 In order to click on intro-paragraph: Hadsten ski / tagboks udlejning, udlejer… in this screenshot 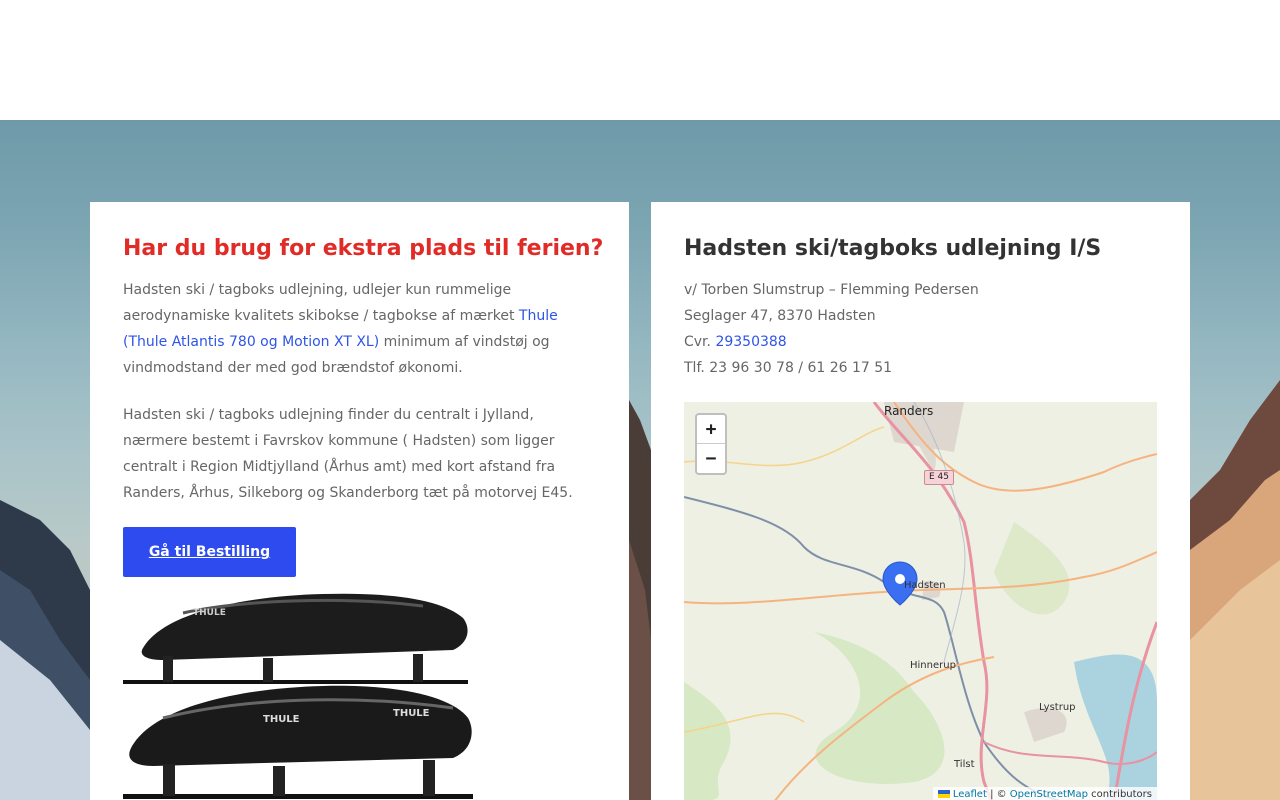, I will do `click(359, 329)`.